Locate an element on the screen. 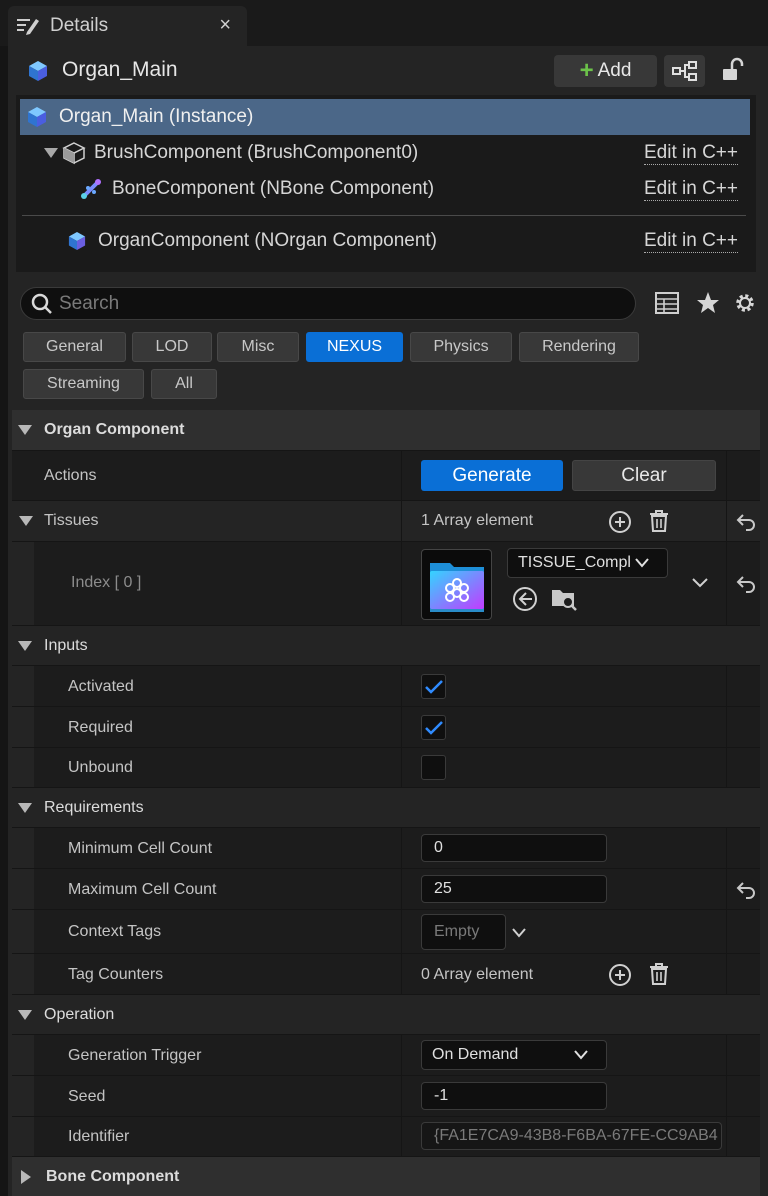  generate-button: Generate is located at coordinates (492, 475).